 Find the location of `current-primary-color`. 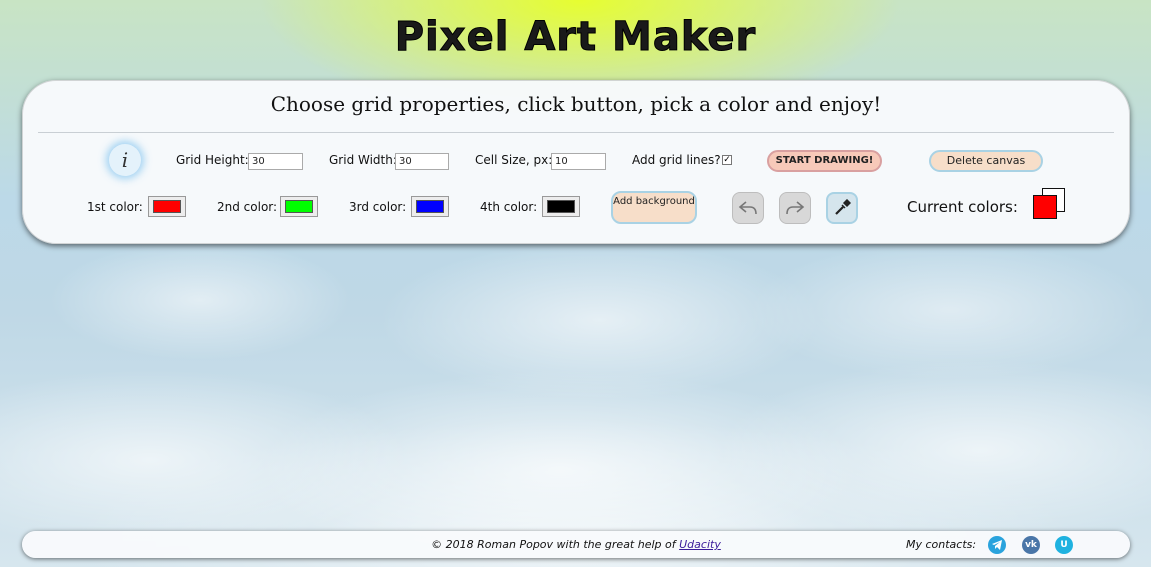

current-primary-color is located at coordinates (1045, 207).